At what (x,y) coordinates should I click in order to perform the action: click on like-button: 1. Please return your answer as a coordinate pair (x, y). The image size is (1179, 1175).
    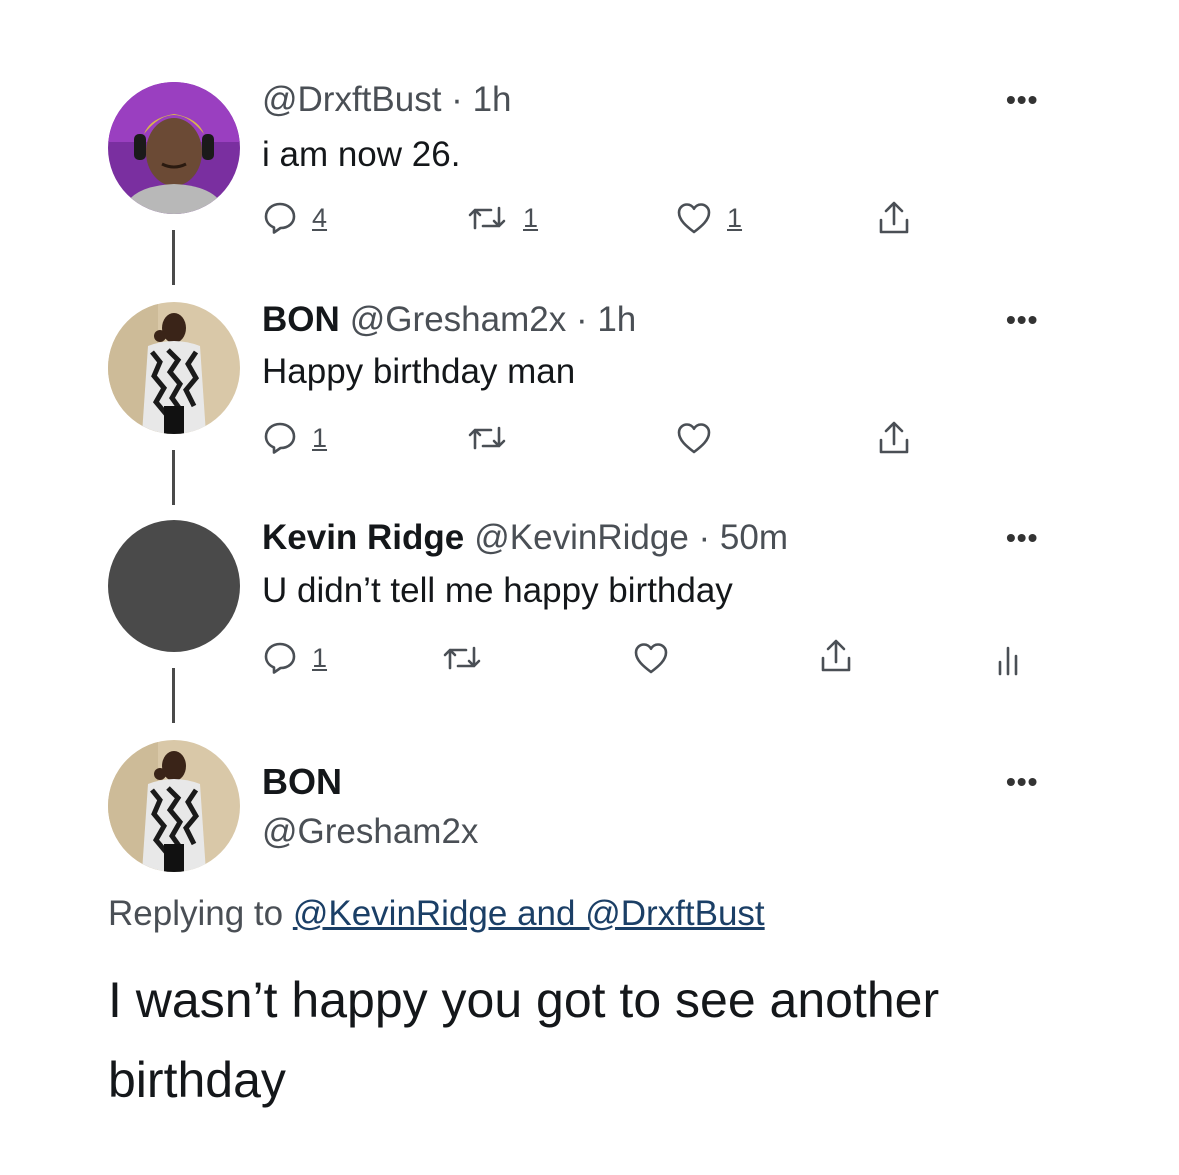
    Looking at the image, I should click on (708, 218).